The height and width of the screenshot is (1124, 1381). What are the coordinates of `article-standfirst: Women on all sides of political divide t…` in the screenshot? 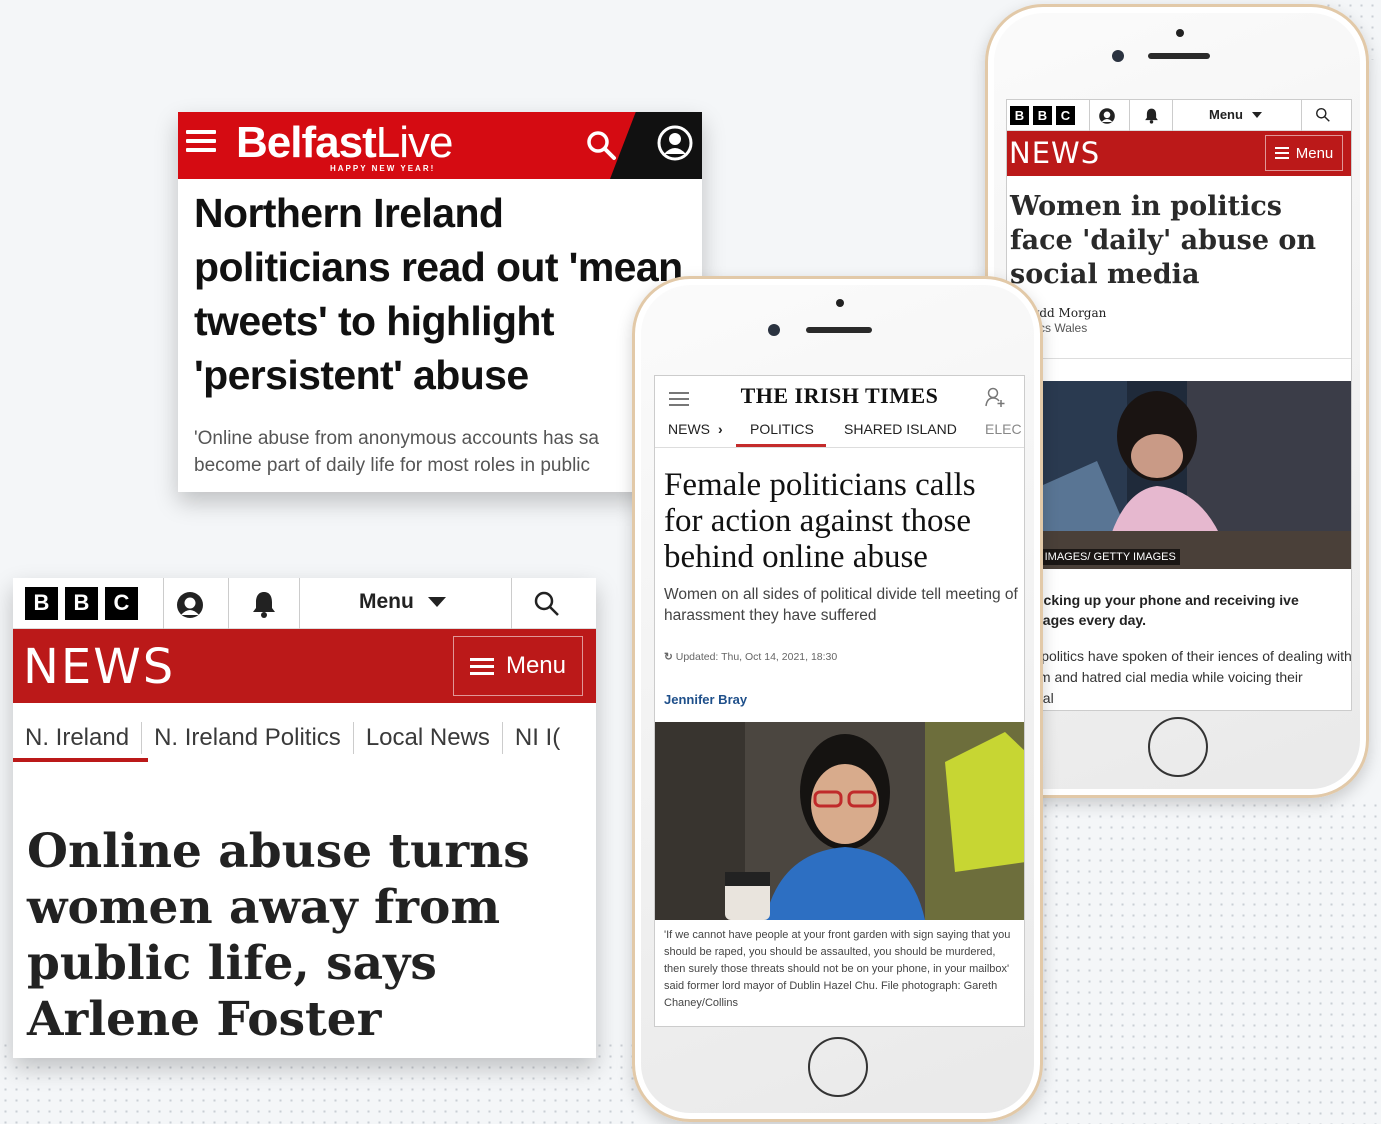 It's located at (841, 605).